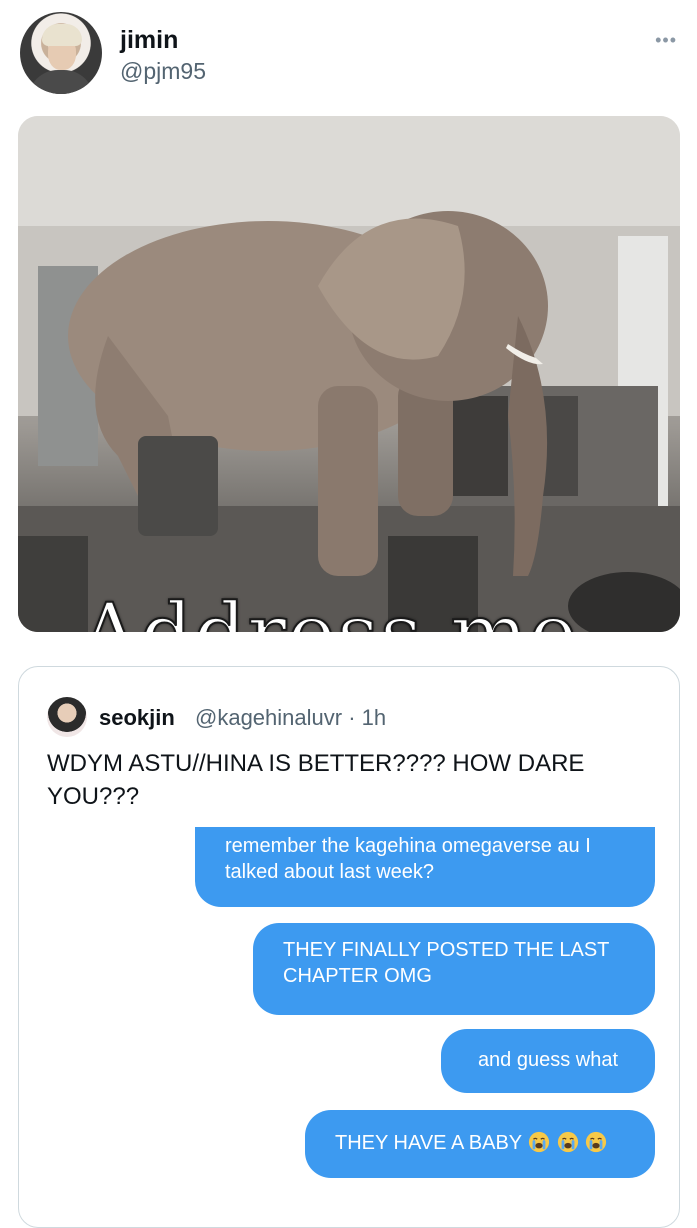  What do you see at coordinates (163, 71) in the screenshot?
I see `author-handle: @pjm95` at bounding box center [163, 71].